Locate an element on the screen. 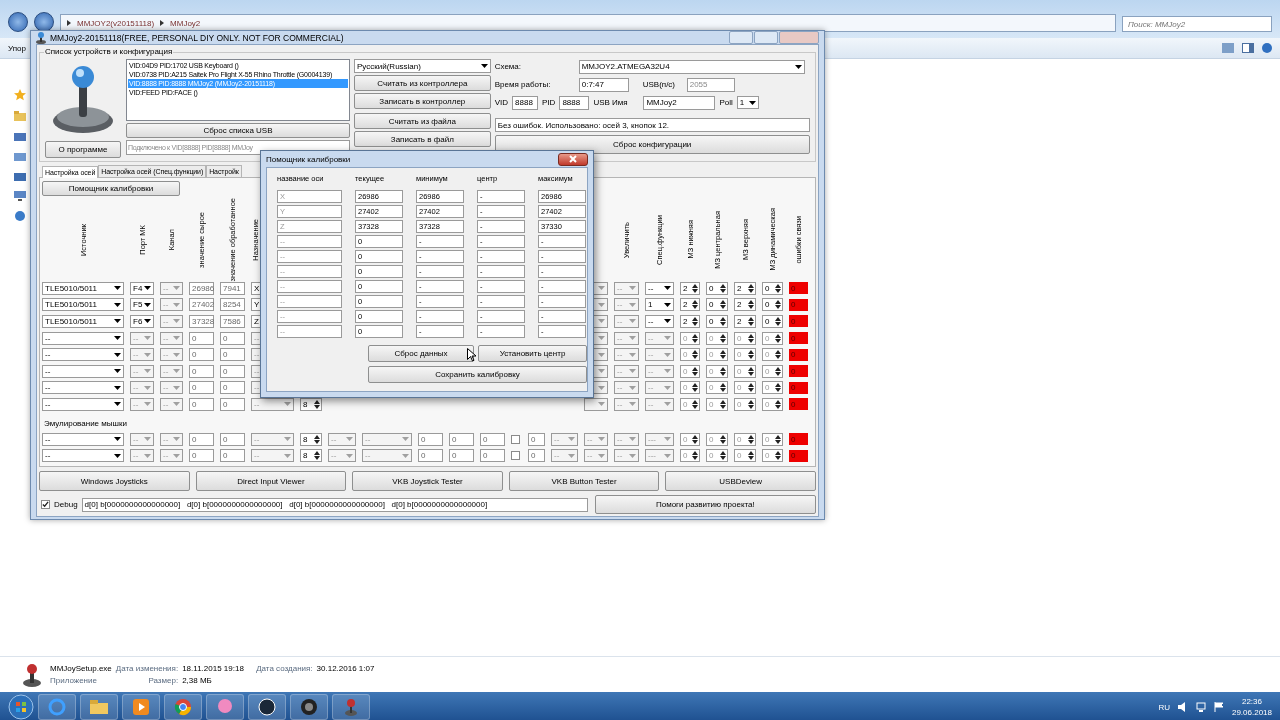 The height and width of the screenshot is (720, 1280). pid-field: 8888 is located at coordinates (574, 102).